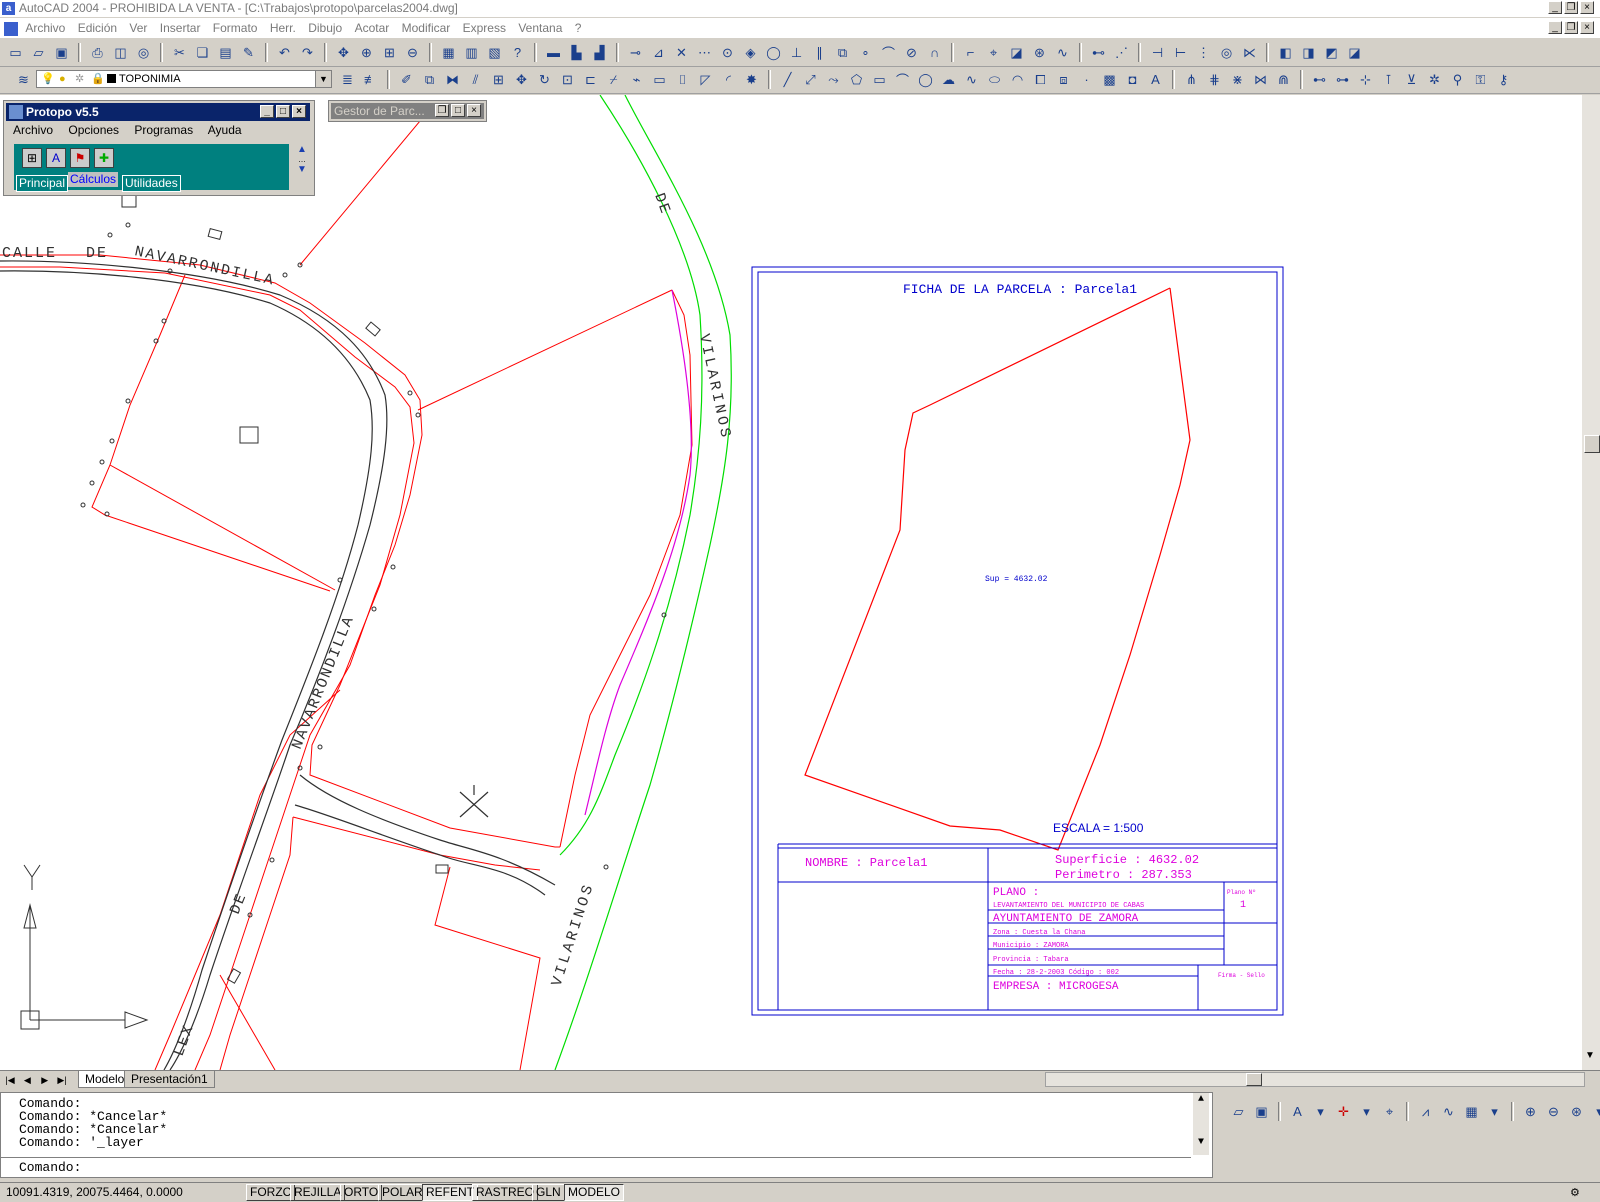  What do you see at coordinates (1425, 1111) in the screenshot?
I see `profile-icon: ⩘` at bounding box center [1425, 1111].